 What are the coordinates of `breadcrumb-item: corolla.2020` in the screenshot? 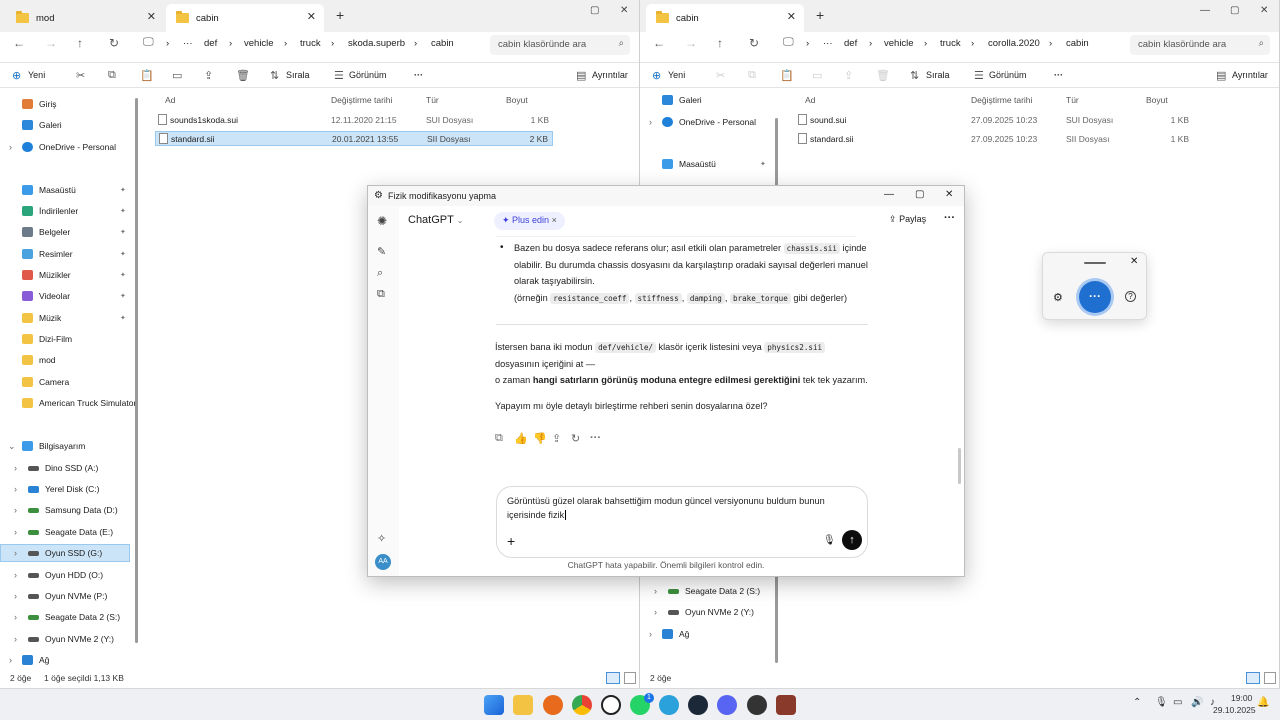 It's located at (1014, 43).